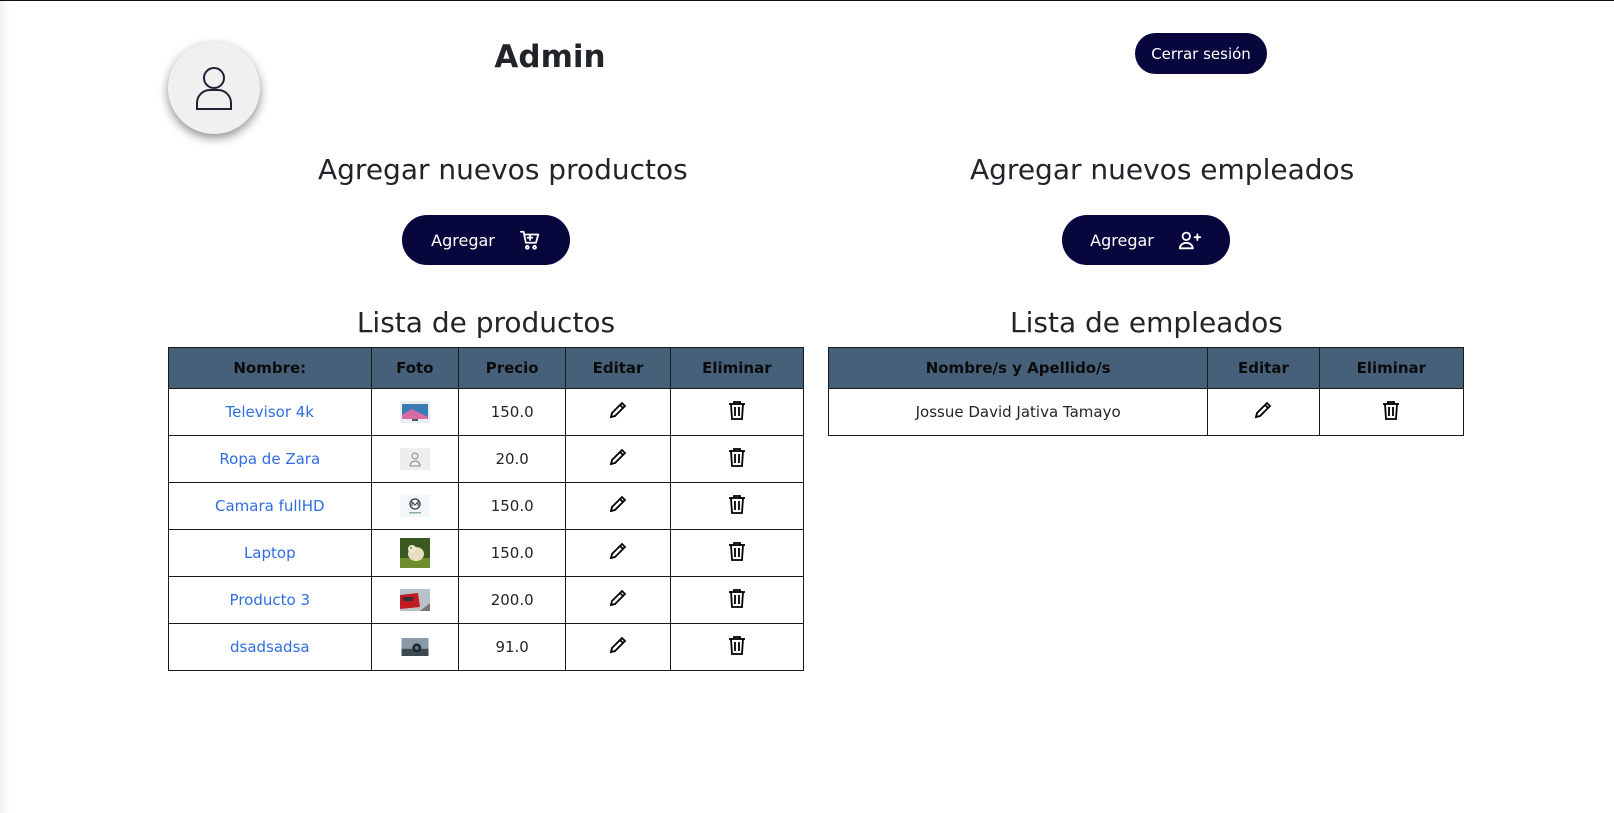 This screenshot has width=1614, height=813. I want to click on page-title: Admin, so click(550, 57).